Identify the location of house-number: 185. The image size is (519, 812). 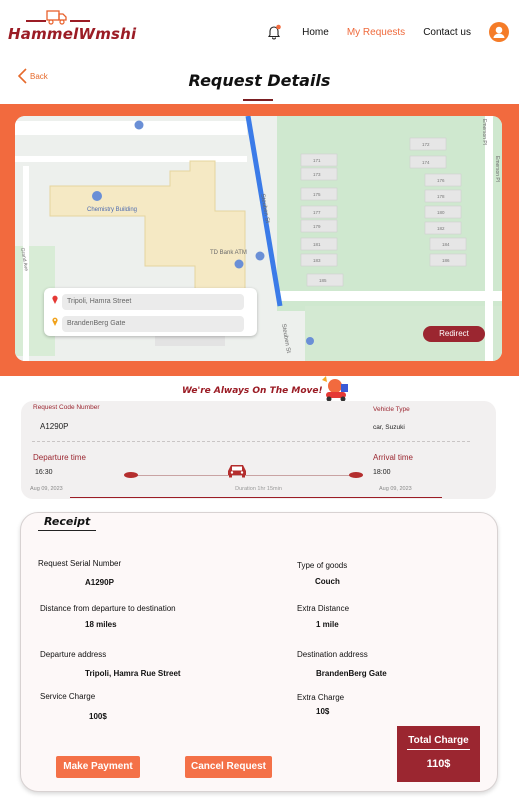
(323, 280).